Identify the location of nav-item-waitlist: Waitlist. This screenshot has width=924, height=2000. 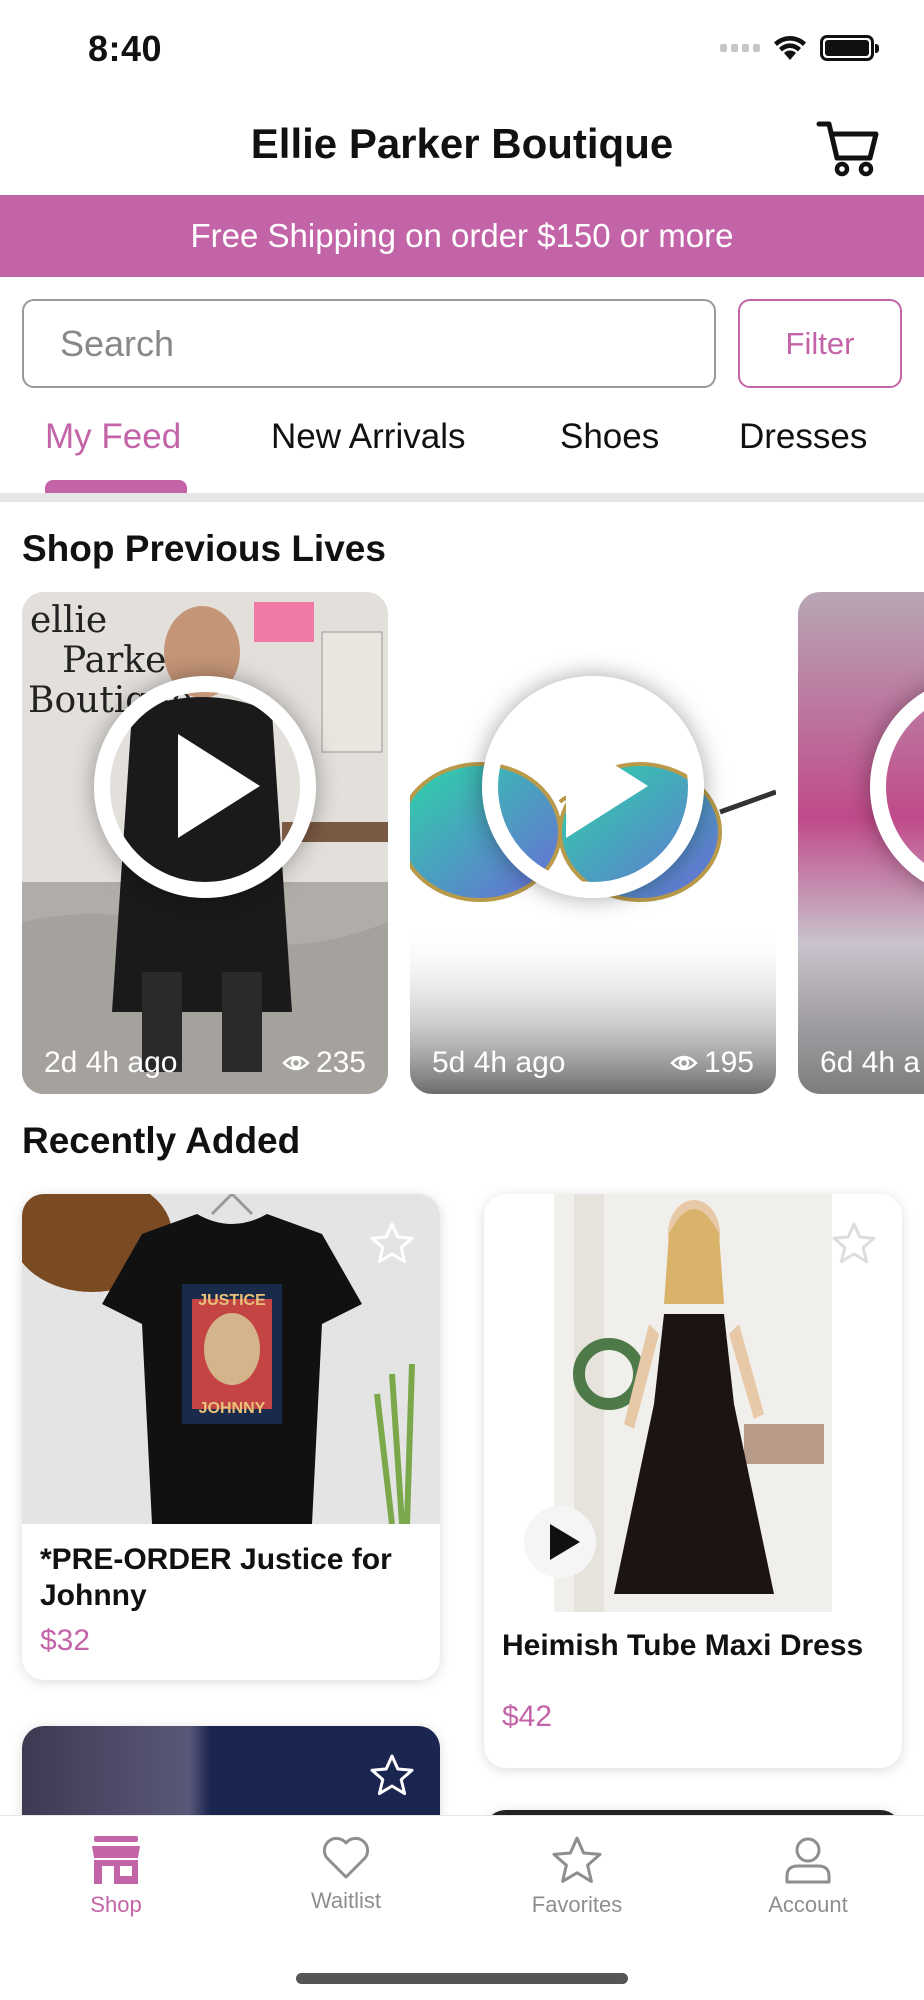
(346, 1875).